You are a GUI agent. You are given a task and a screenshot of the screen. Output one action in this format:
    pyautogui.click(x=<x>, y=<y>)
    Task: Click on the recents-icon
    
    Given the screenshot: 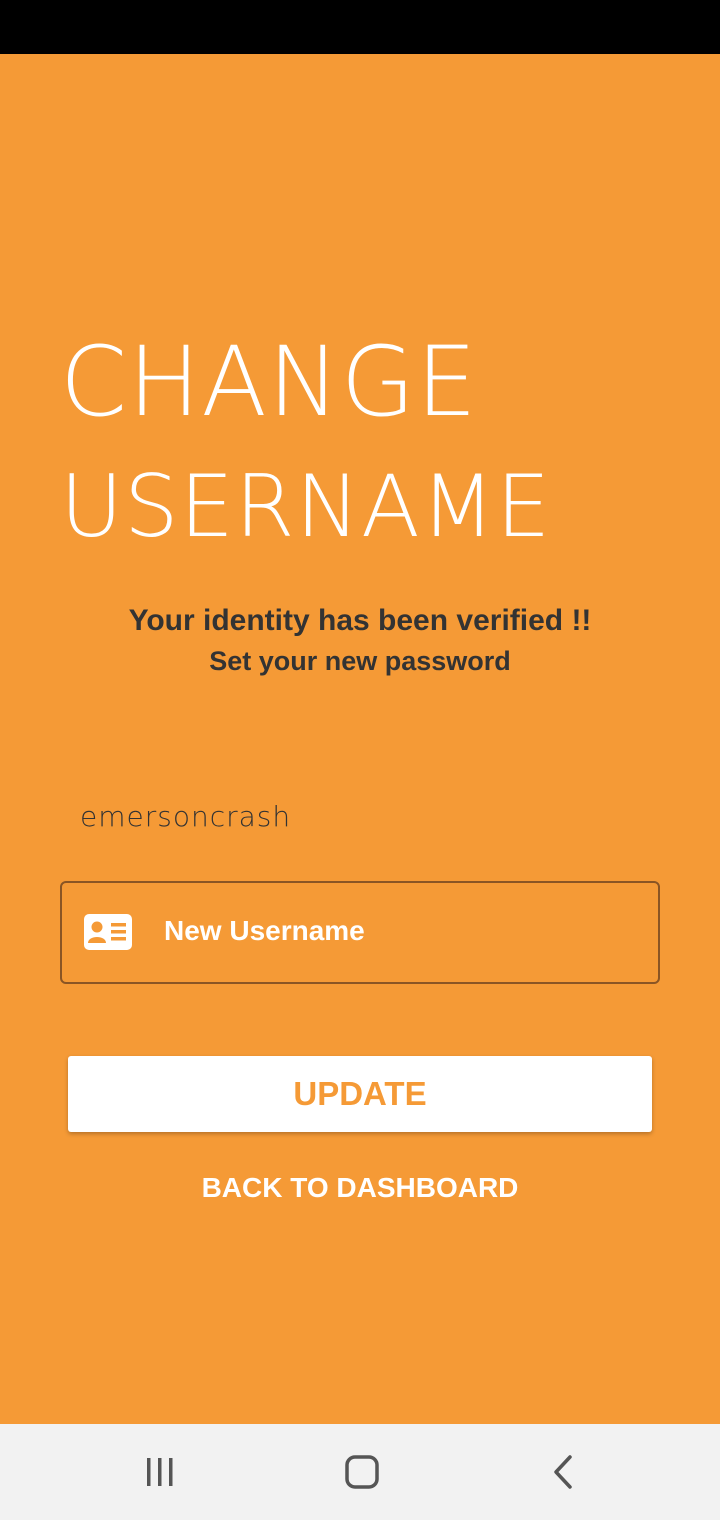 What is the action you would take?
    pyautogui.click(x=160, y=1472)
    